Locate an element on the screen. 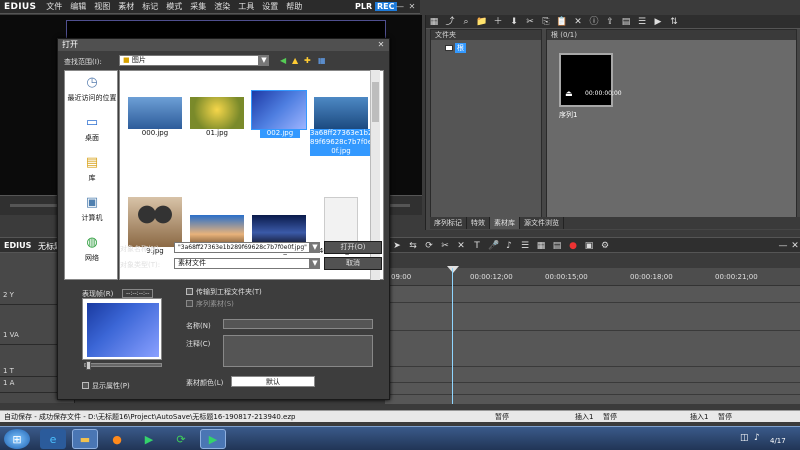 The height and width of the screenshot is (450, 800). comment-input is located at coordinates (298, 351).